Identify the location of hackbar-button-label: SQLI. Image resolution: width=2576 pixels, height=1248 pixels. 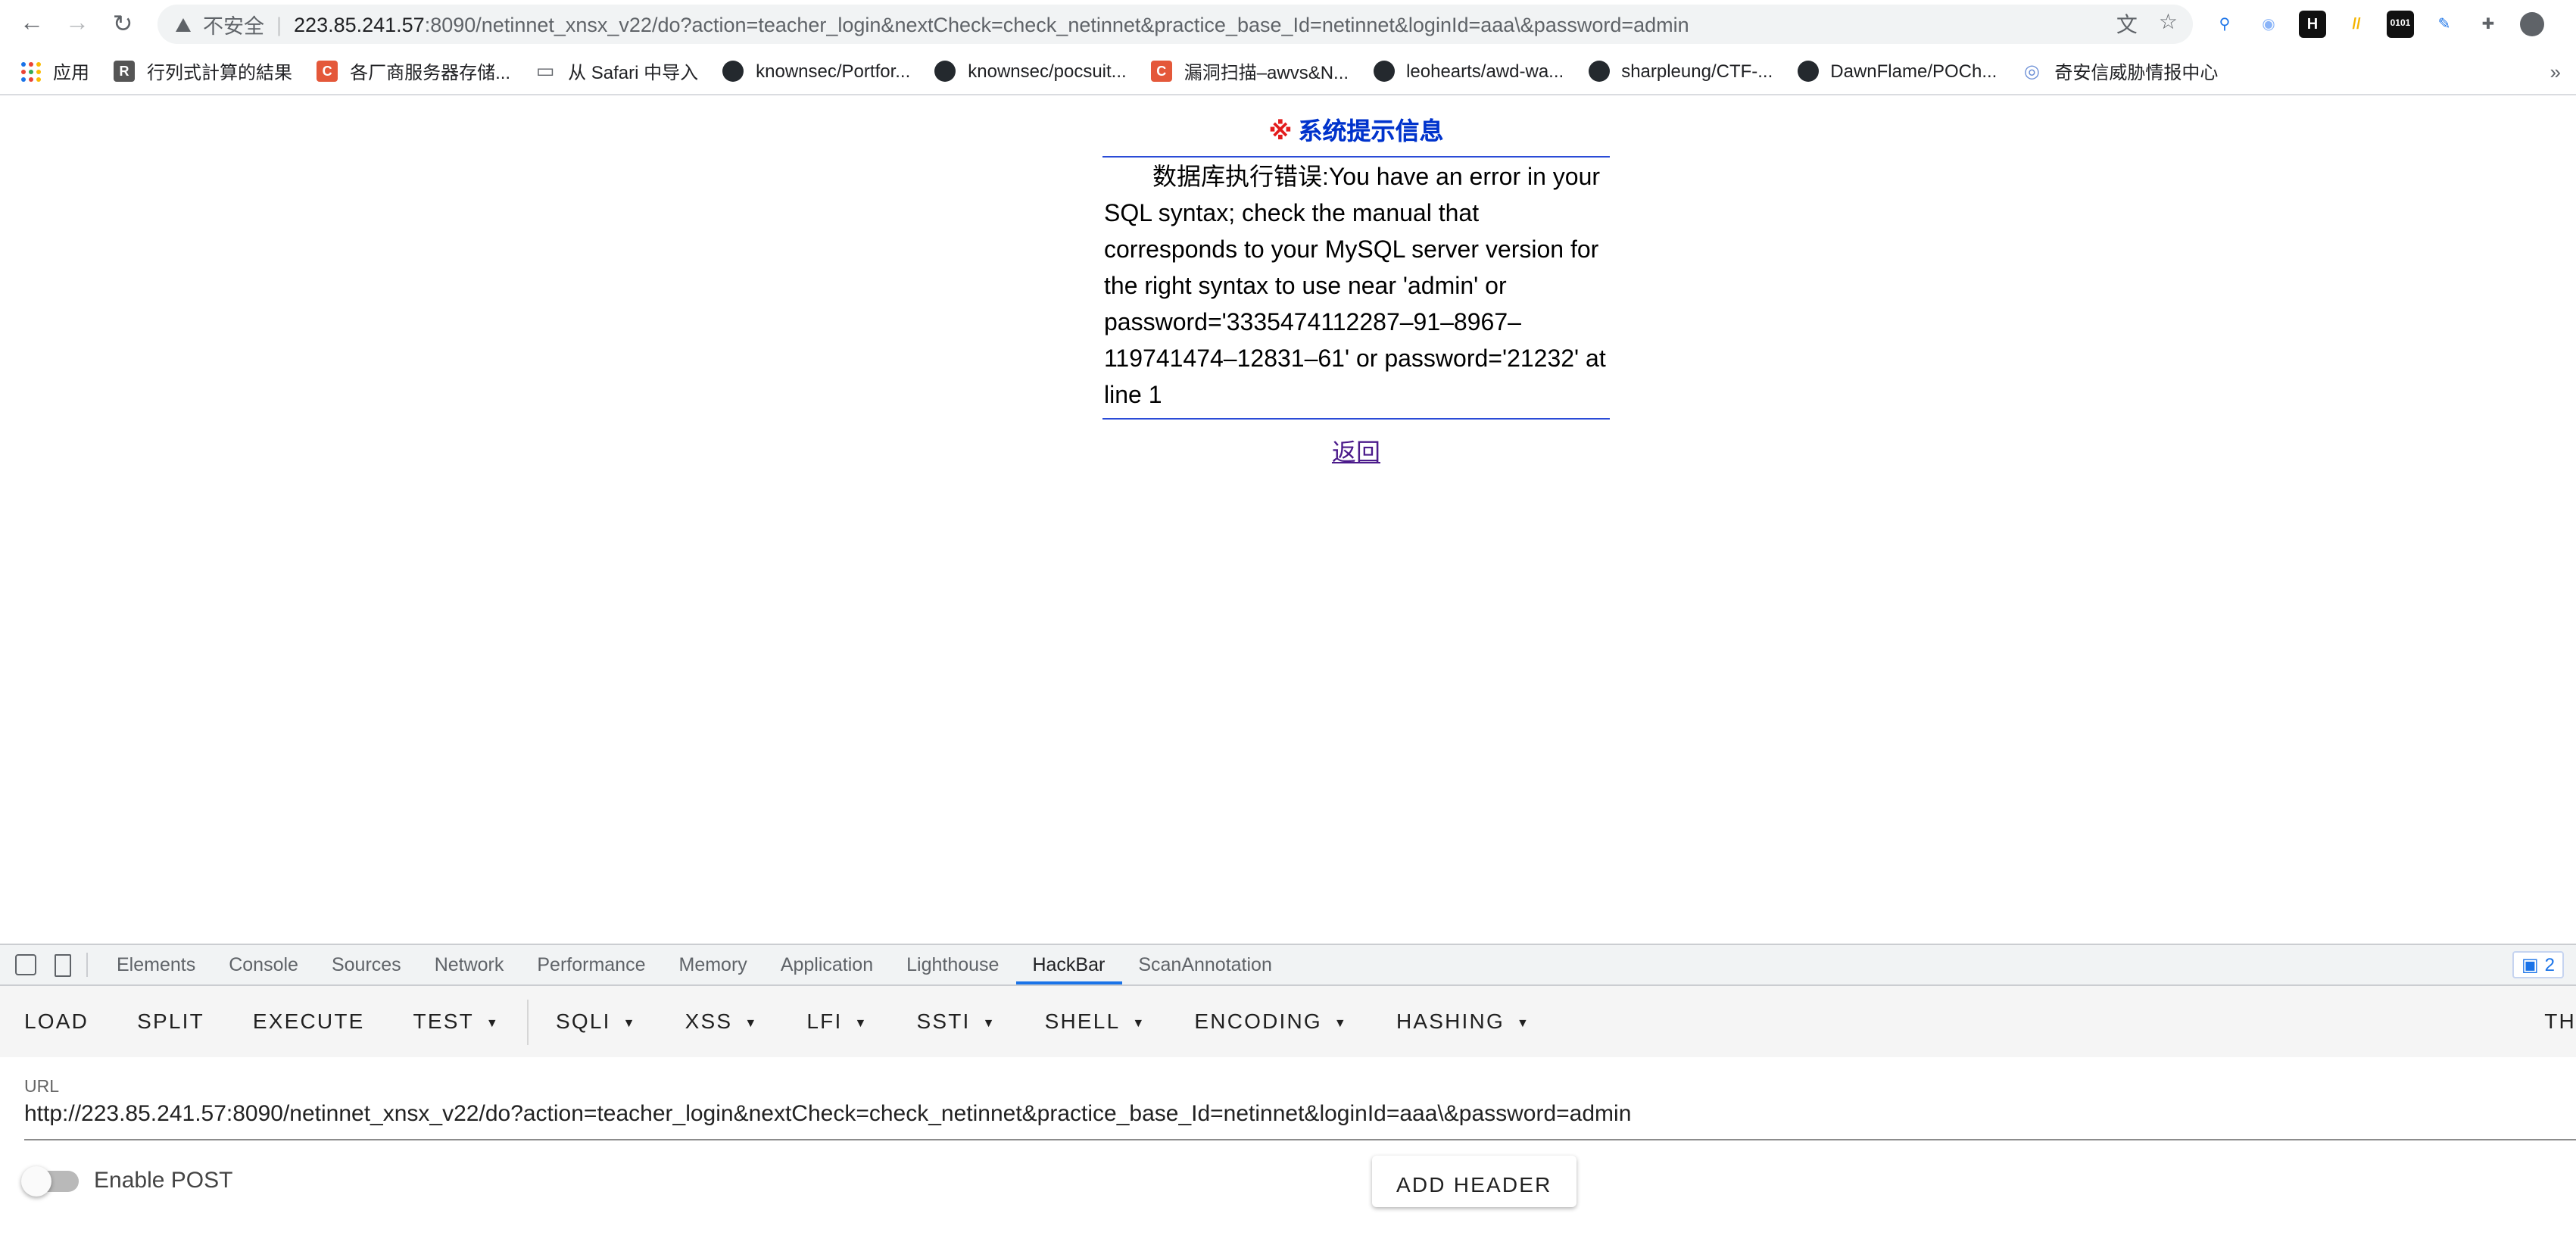
(583, 1021).